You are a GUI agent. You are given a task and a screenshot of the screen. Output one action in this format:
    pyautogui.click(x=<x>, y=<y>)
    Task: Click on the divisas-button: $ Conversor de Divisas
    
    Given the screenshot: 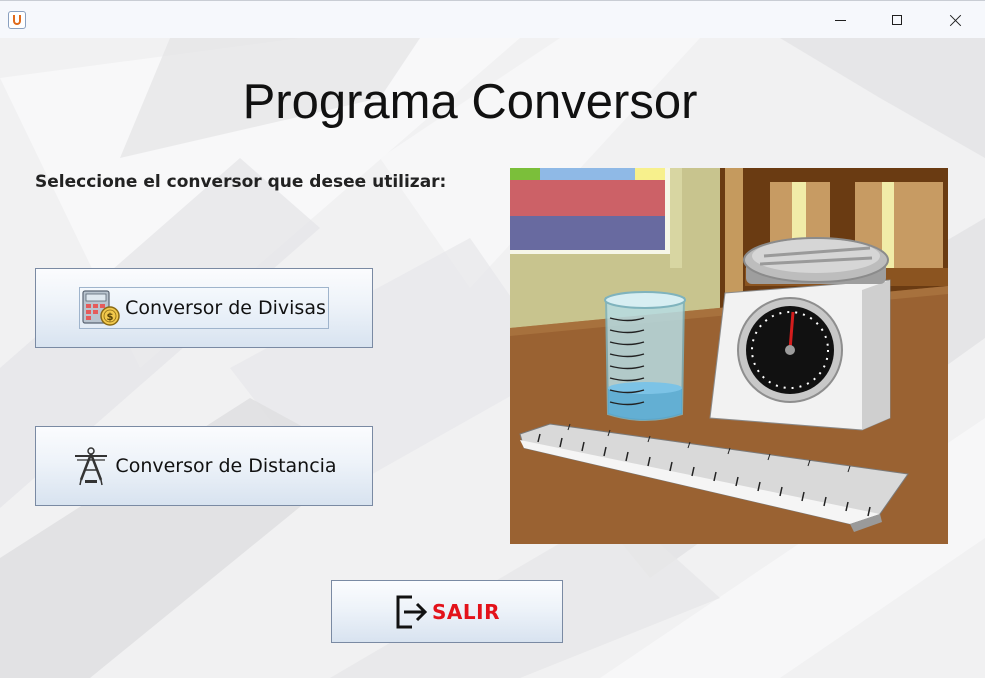 What is the action you would take?
    pyautogui.click(x=204, y=308)
    